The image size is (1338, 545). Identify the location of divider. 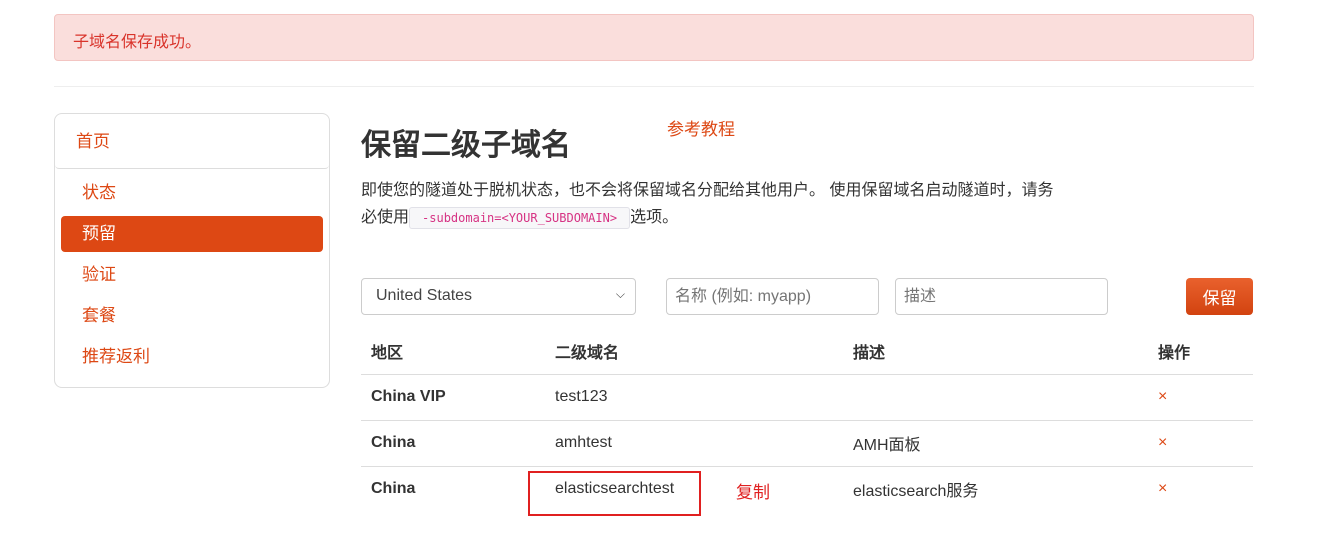
(654, 86).